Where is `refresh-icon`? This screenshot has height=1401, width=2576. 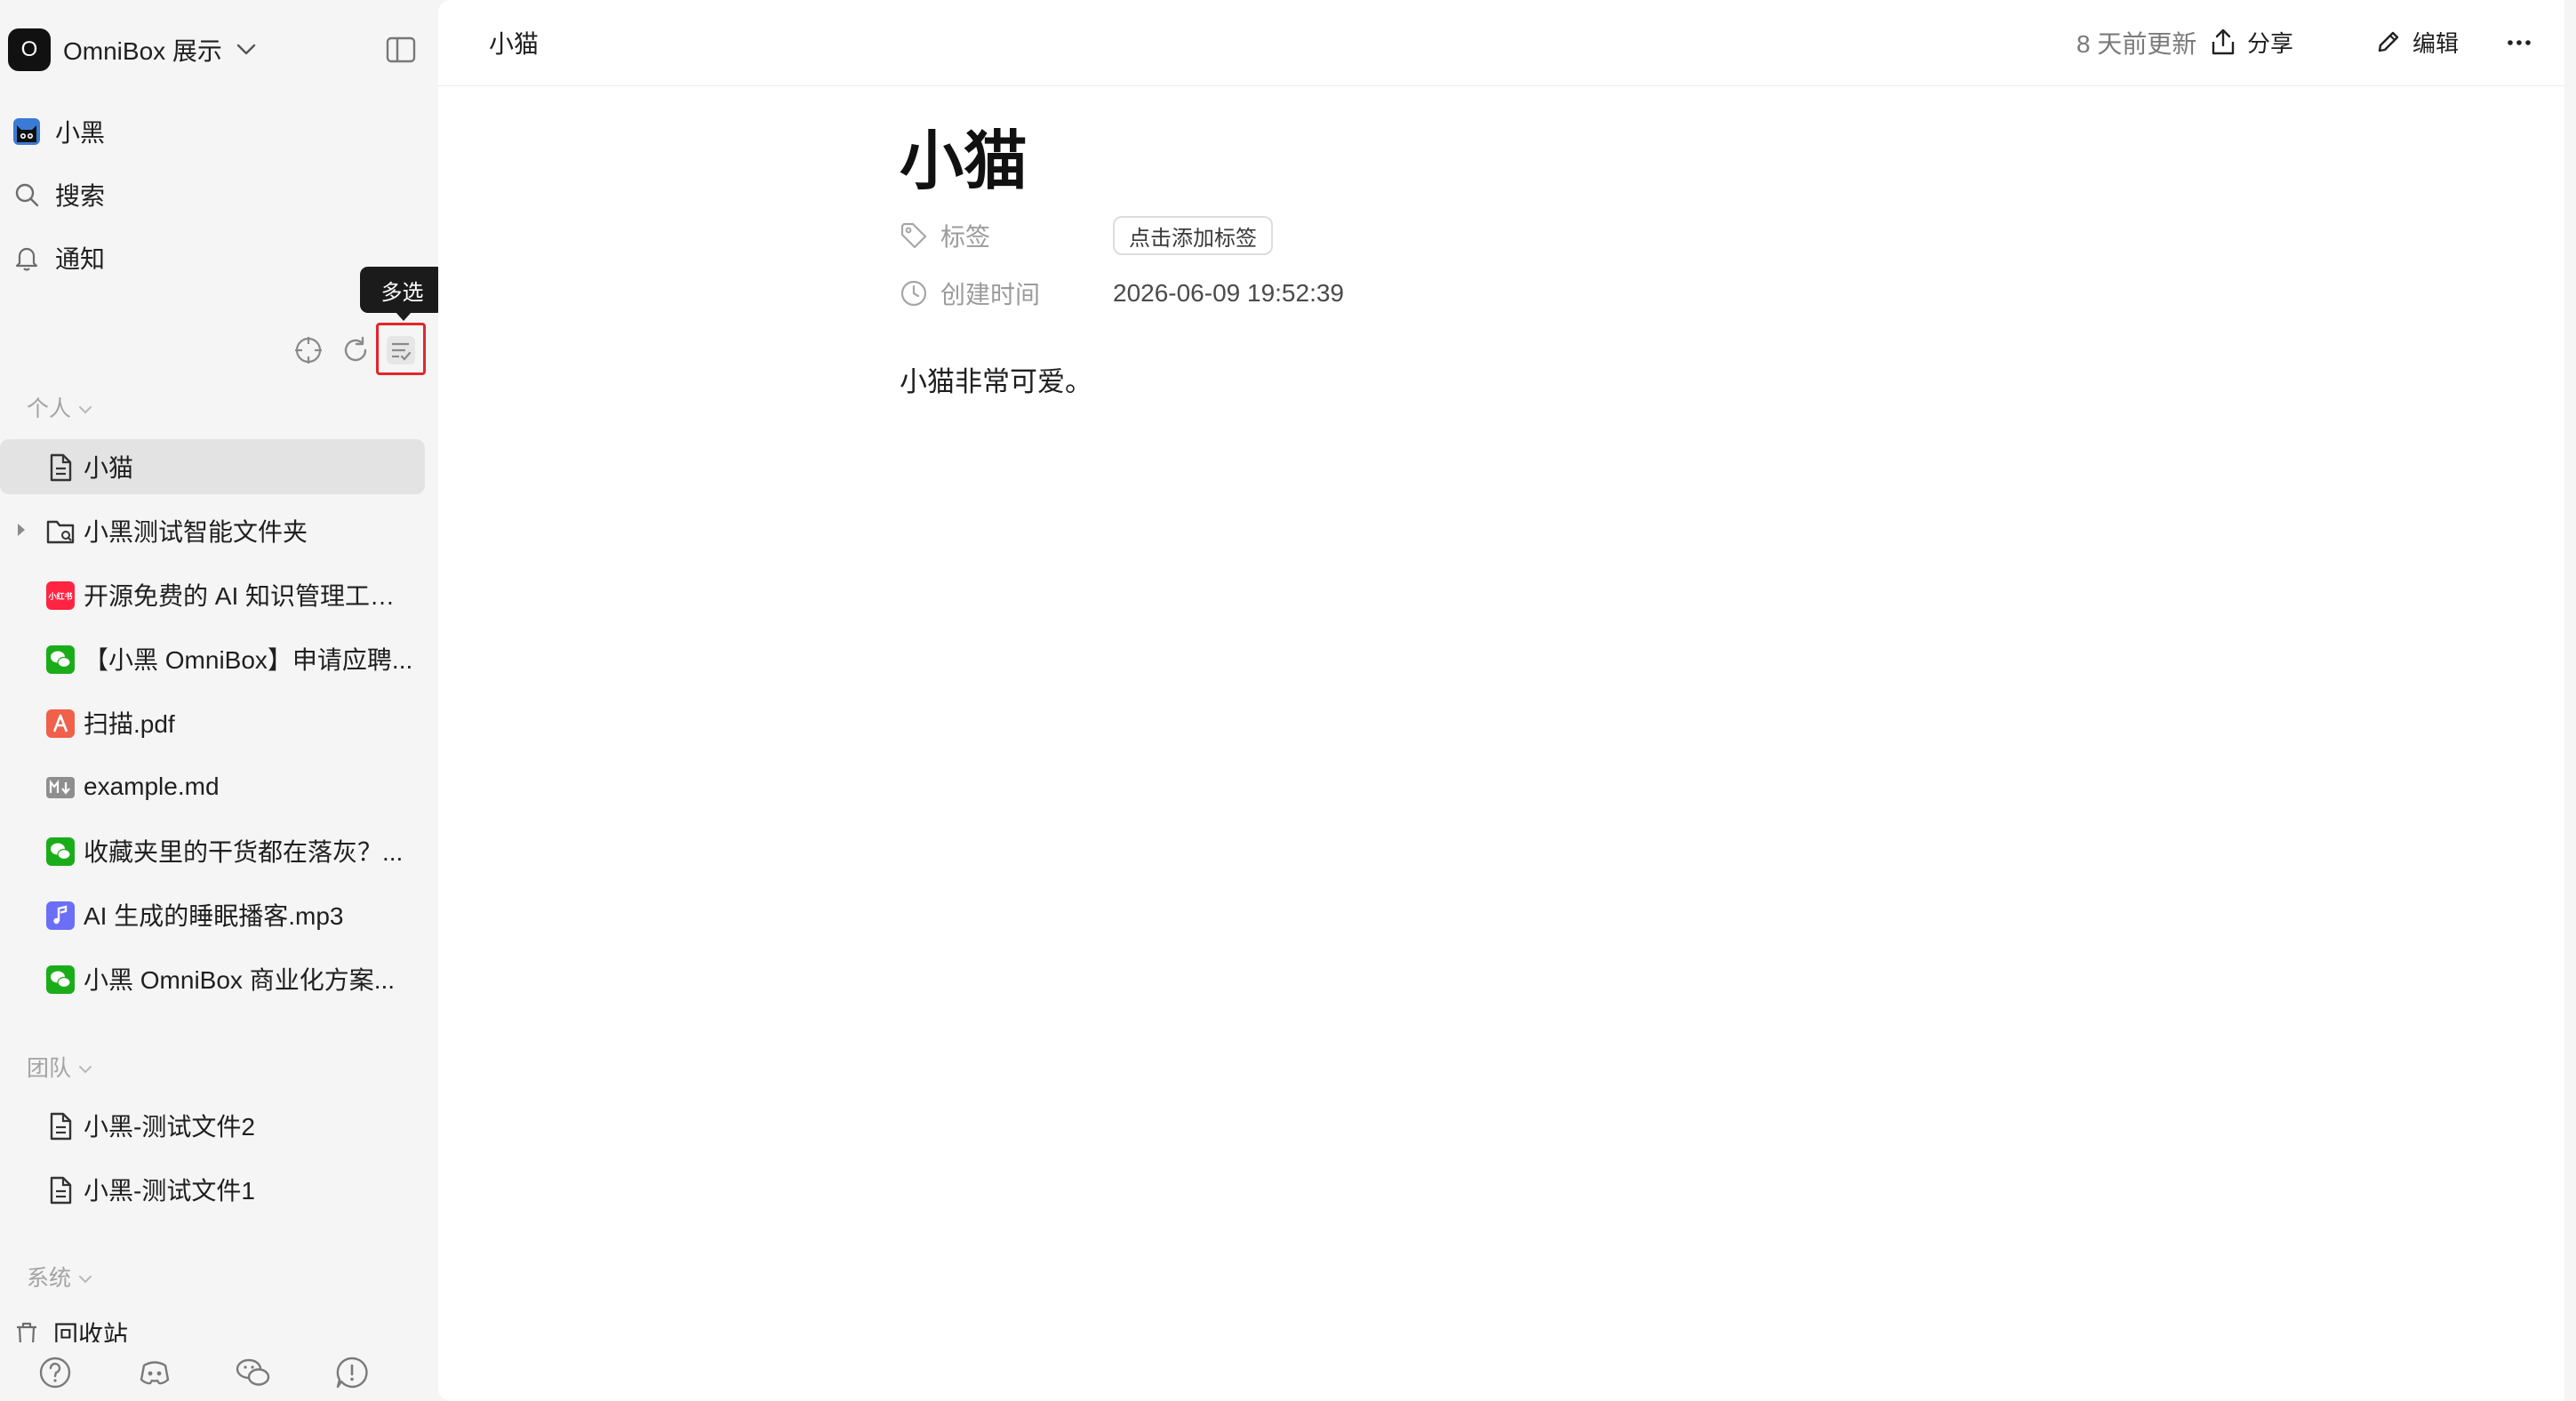 refresh-icon is located at coordinates (355, 350).